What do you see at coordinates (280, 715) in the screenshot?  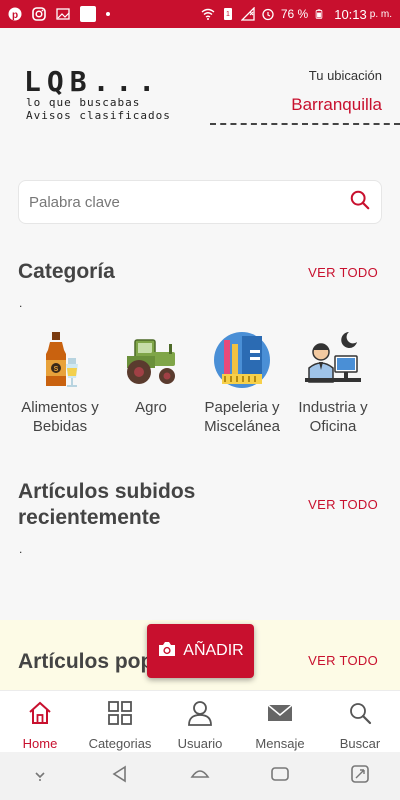 I see `mail-icon` at bounding box center [280, 715].